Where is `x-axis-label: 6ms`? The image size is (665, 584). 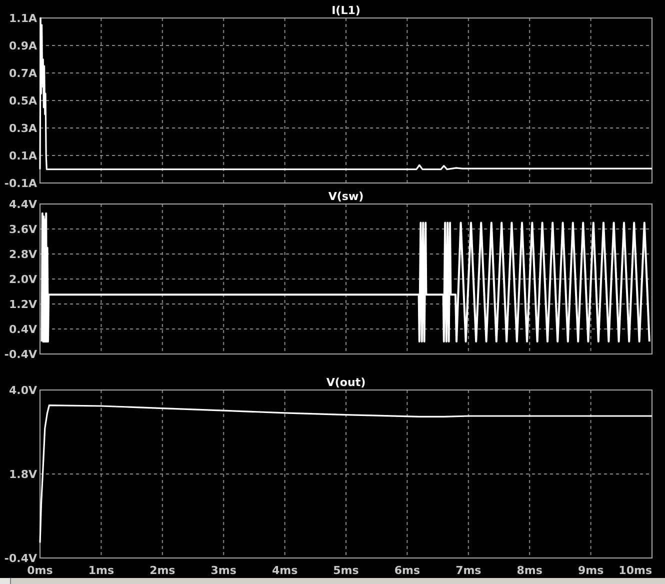
x-axis-label: 6ms is located at coordinates (407, 570).